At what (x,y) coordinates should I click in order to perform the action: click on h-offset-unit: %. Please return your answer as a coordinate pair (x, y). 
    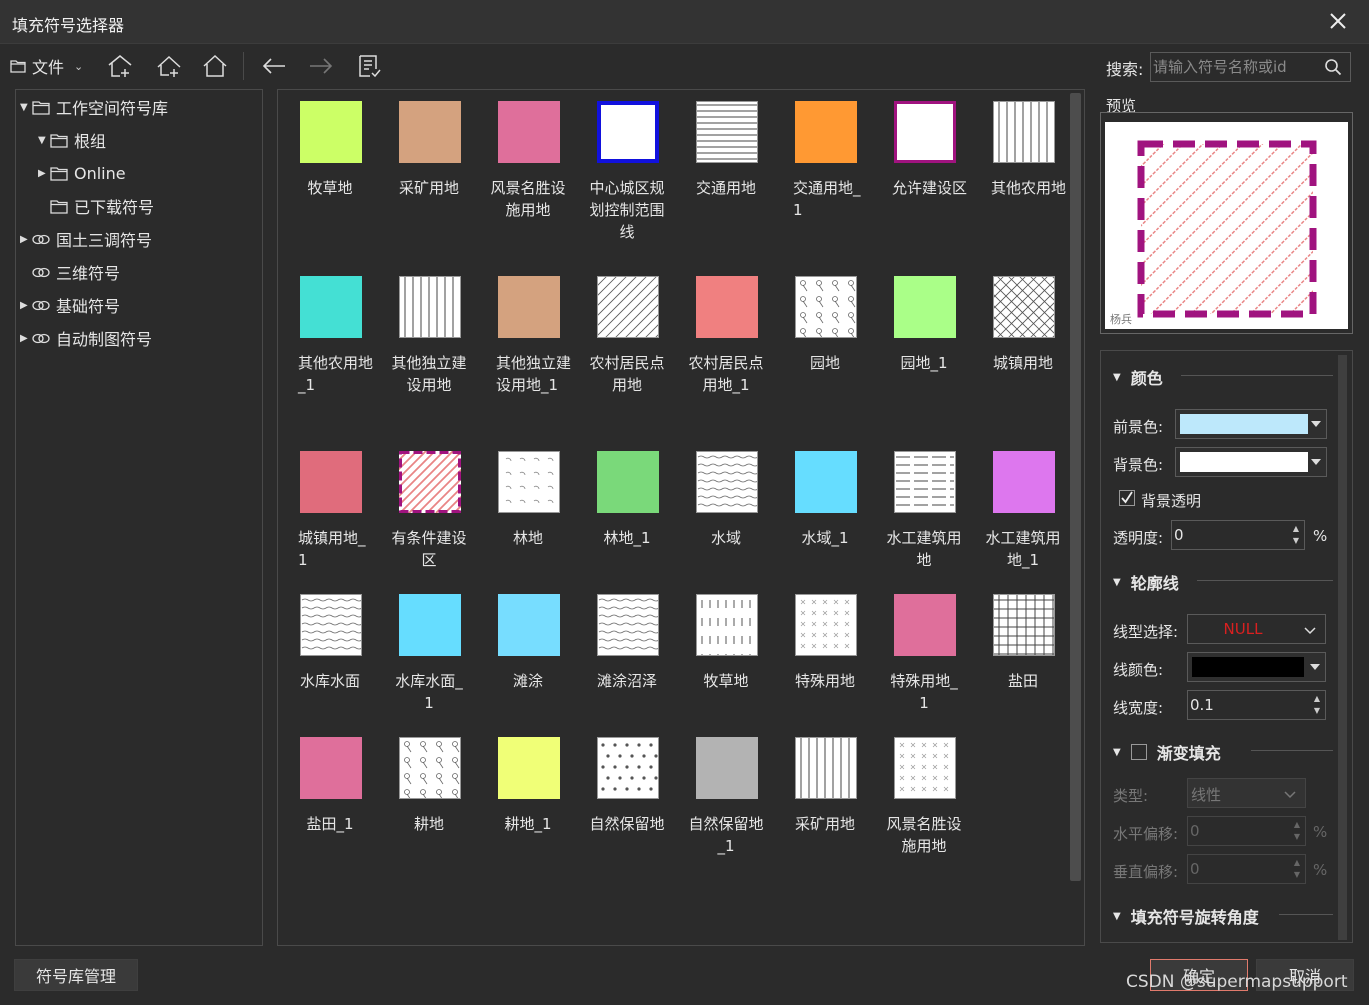
    Looking at the image, I should click on (1320, 832).